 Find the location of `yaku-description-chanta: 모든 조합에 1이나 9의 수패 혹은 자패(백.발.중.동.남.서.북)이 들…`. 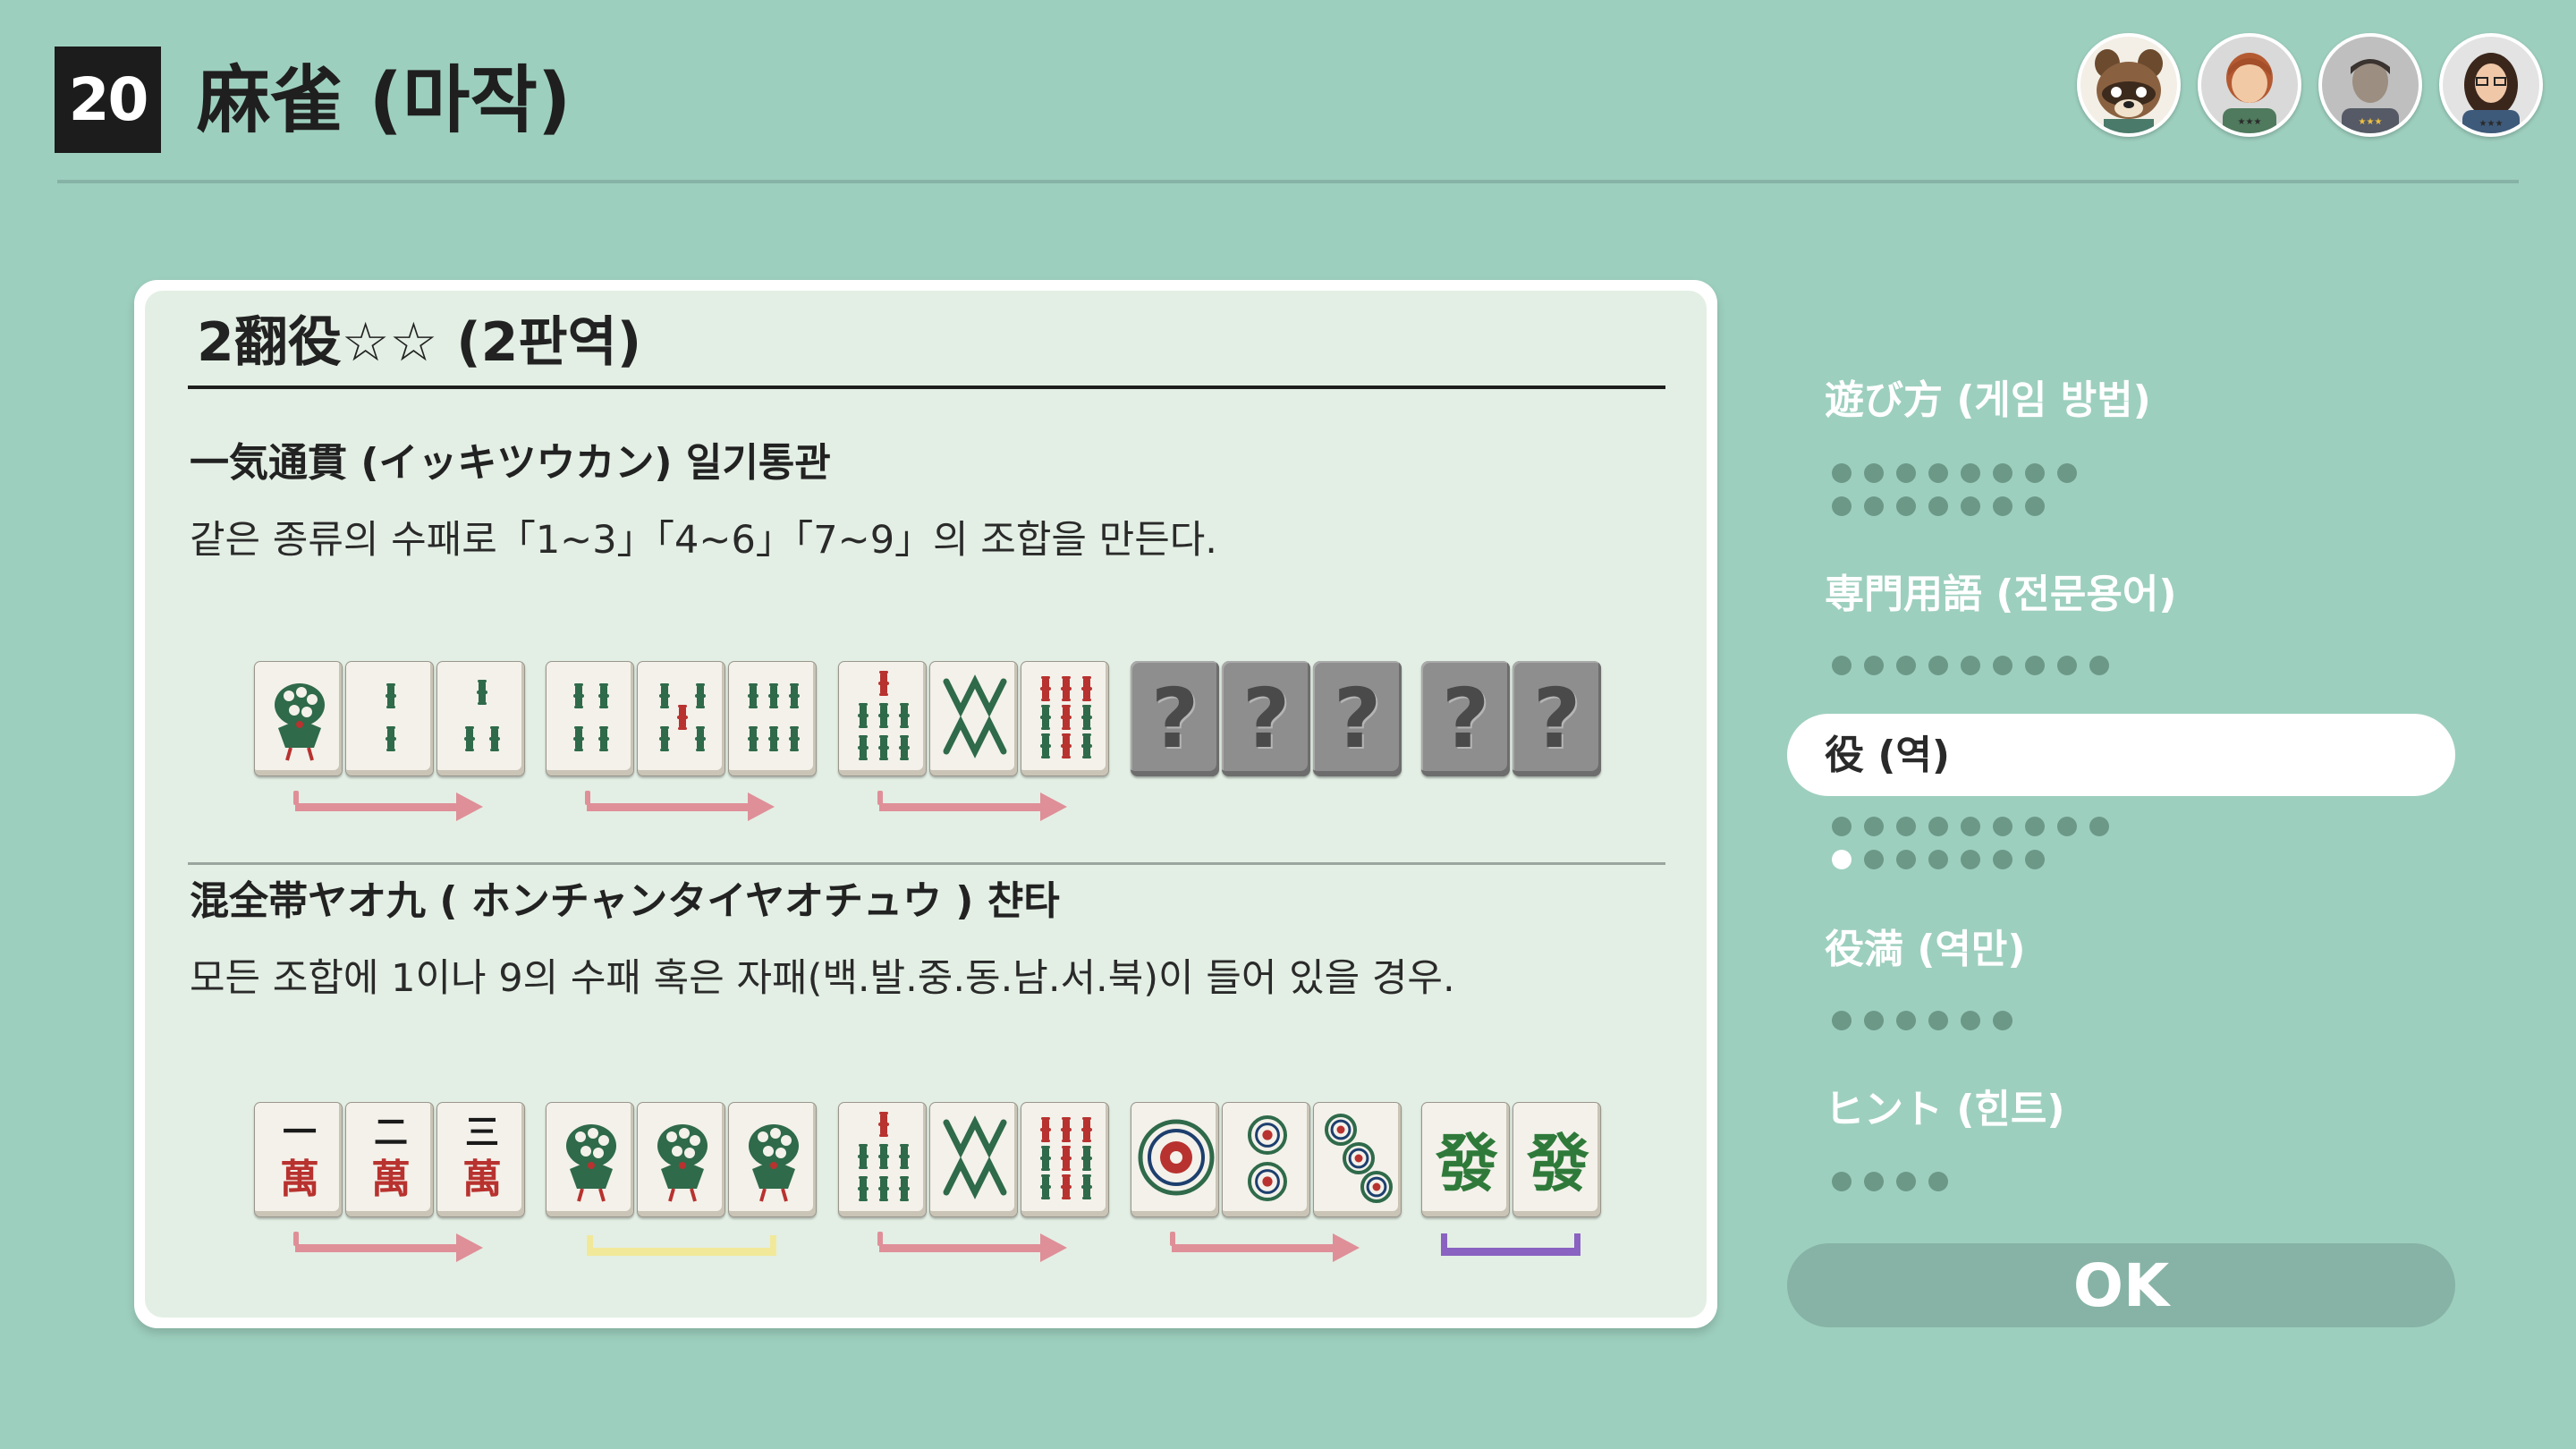

yaku-description-chanta: 모든 조합에 1이나 9의 수패 혹은 자패(백.발.중.동.남.서.북)이 들… is located at coordinates (822, 978).